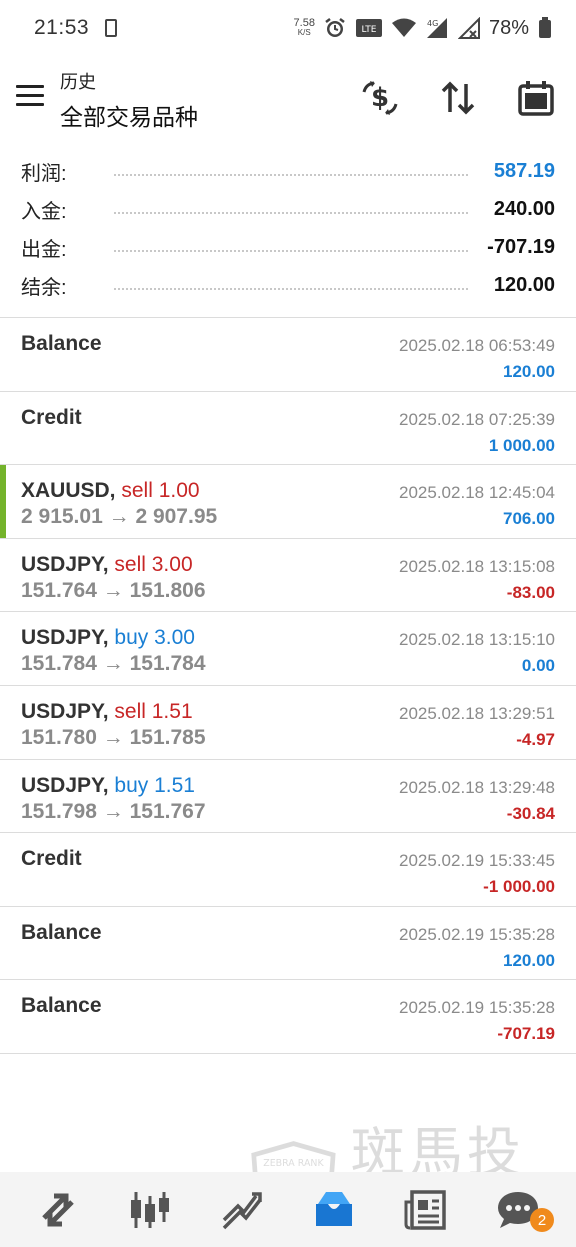 The height and width of the screenshot is (1247, 576). I want to click on deal-prices: 151.780 → 151.785, so click(113, 738).